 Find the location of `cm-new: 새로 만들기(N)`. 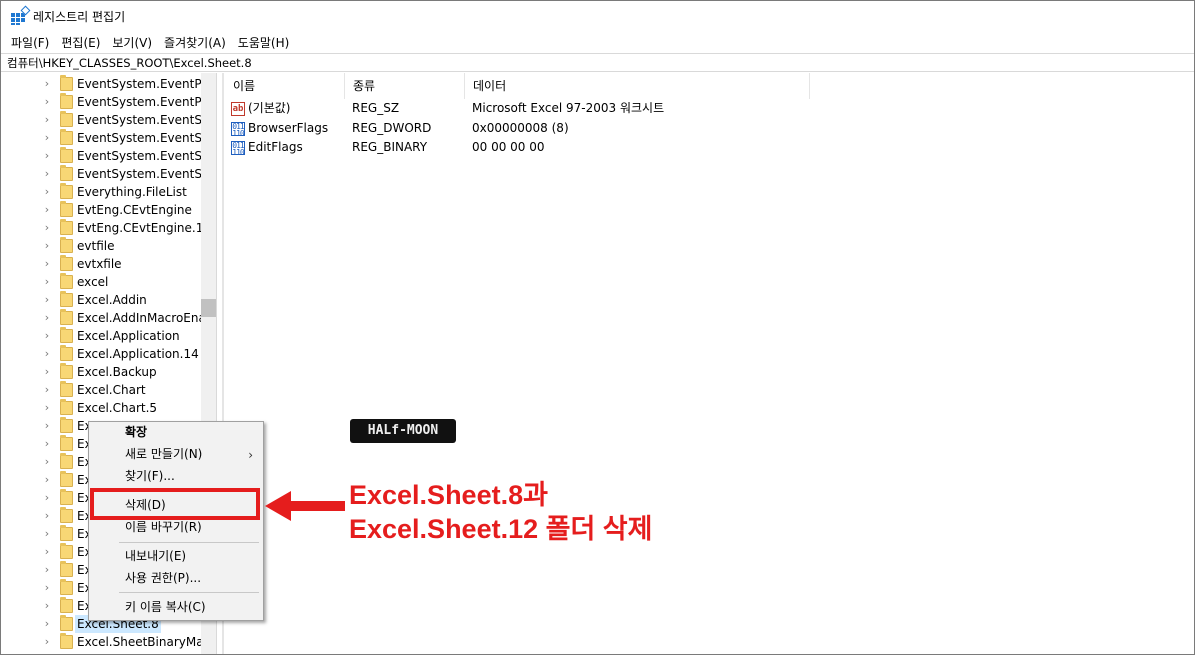

cm-new: 새로 만들기(N) is located at coordinates (163, 454).